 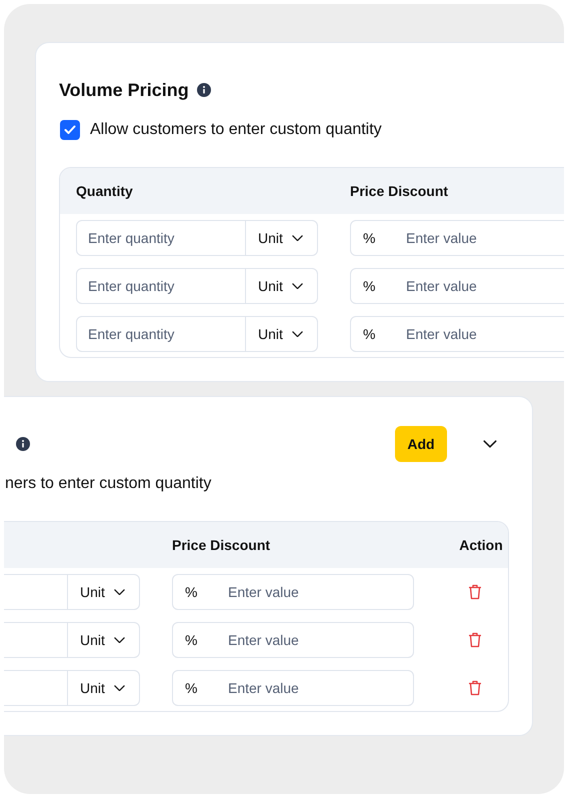 I want to click on column-header: Quantity, so click(x=105, y=191).